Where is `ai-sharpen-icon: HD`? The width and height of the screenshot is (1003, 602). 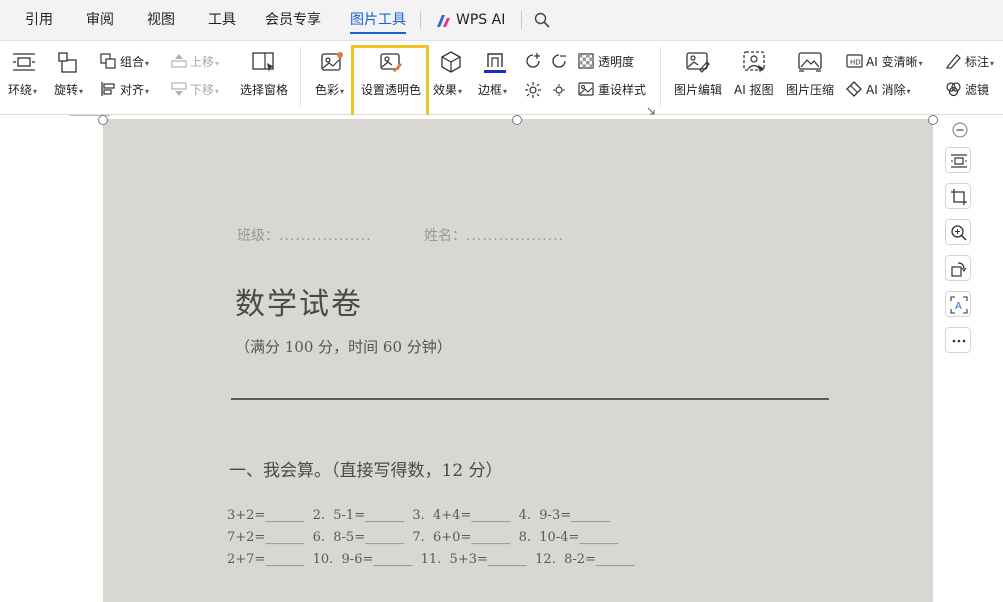
ai-sharpen-icon: HD is located at coordinates (854, 63).